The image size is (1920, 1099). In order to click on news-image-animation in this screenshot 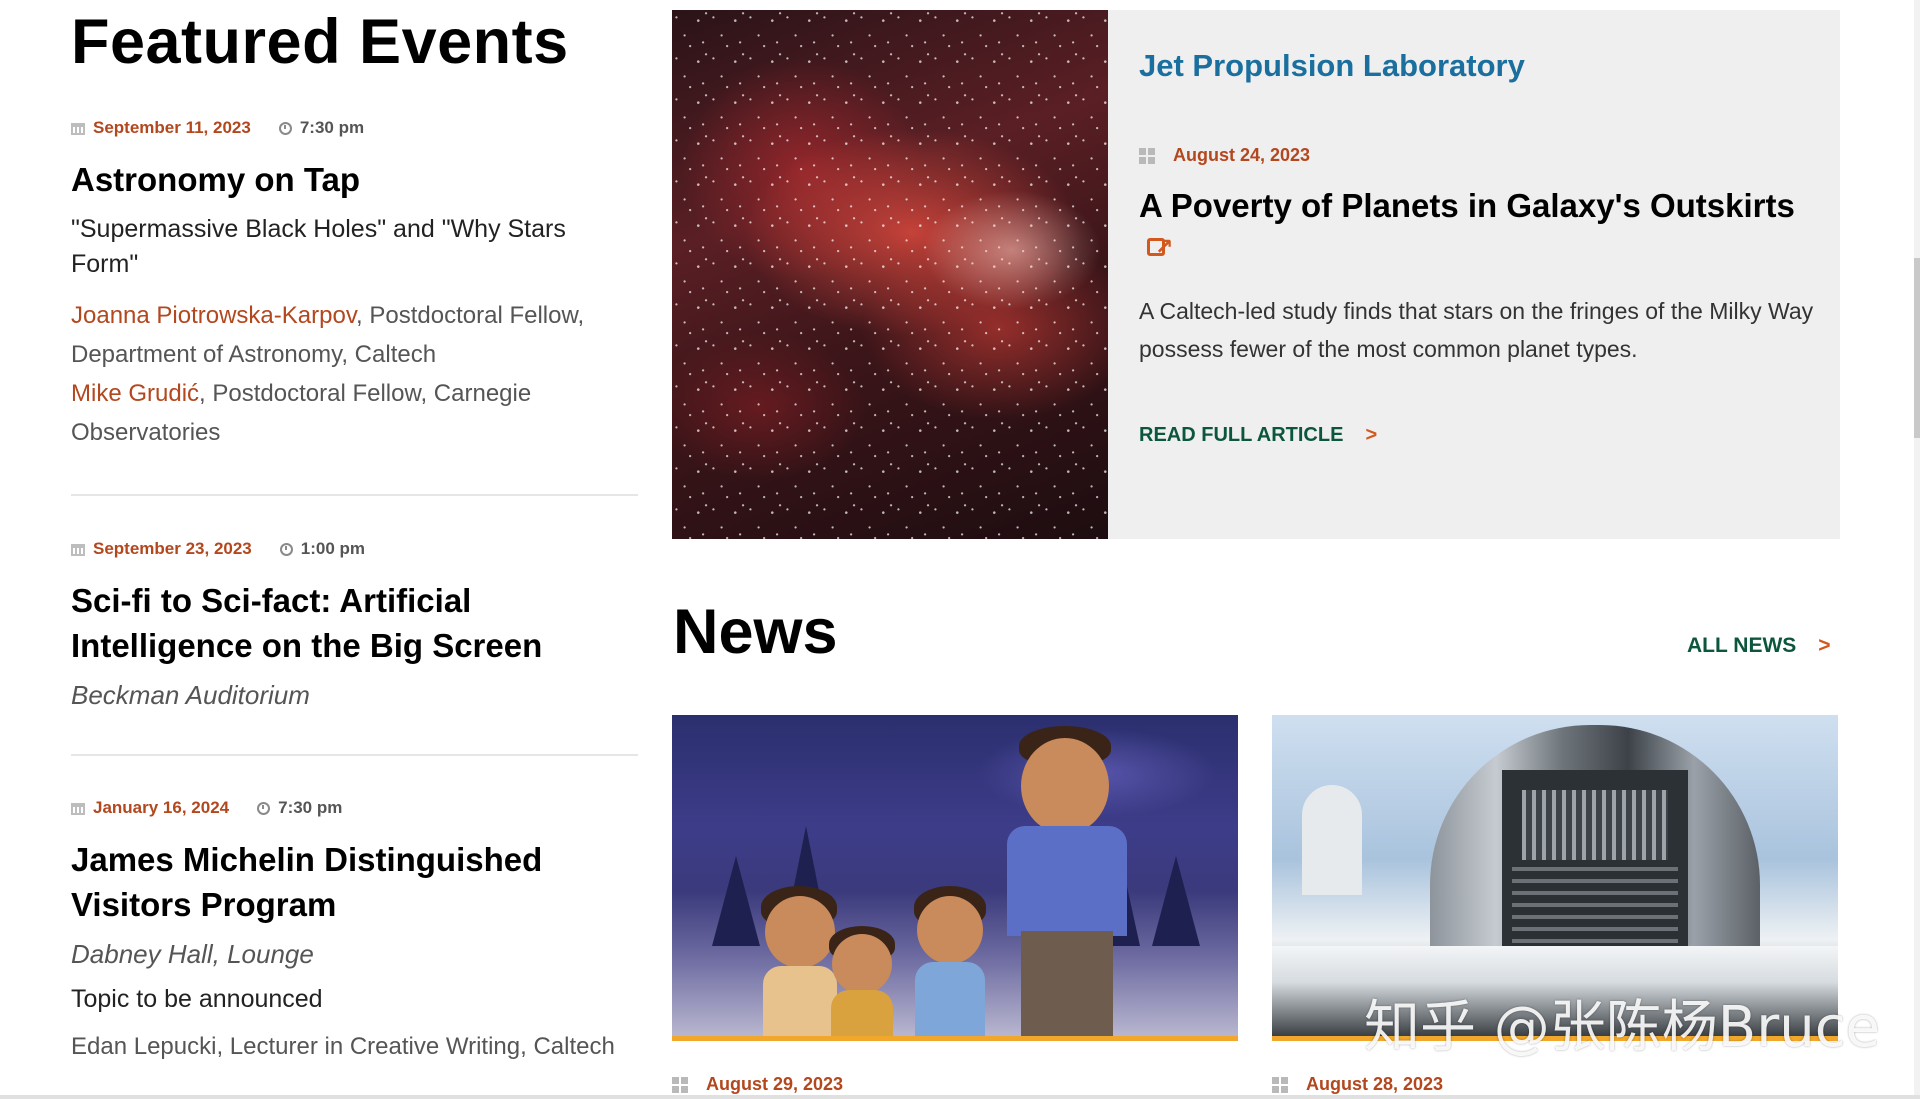, I will do `click(955, 878)`.